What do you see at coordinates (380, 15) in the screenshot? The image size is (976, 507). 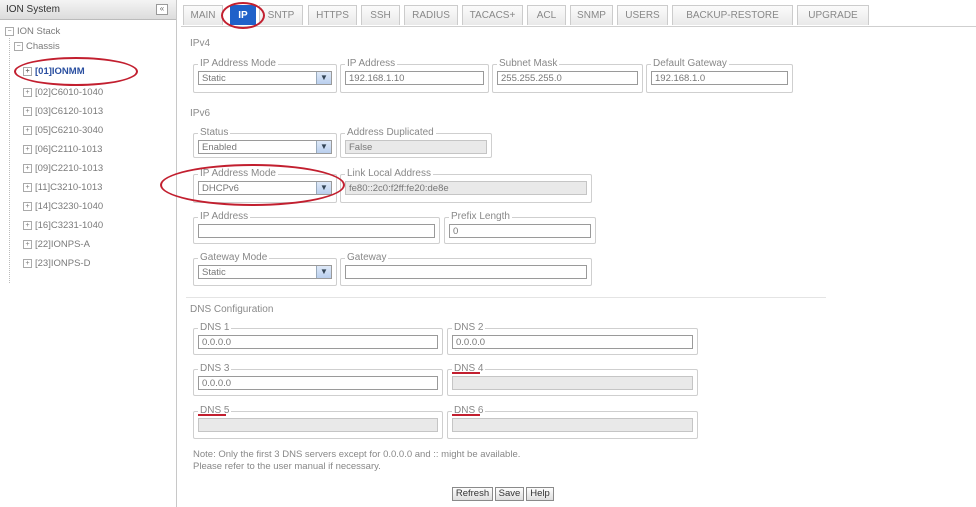 I see `tab-ssh: SSH` at bounding box center [380, 15].